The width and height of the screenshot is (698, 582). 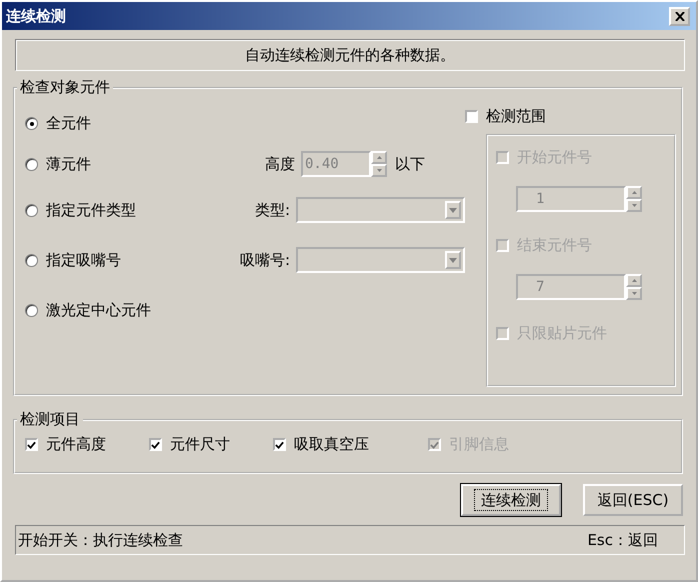 I want to click on unit-label: 以下, so click(x=410, y=164).